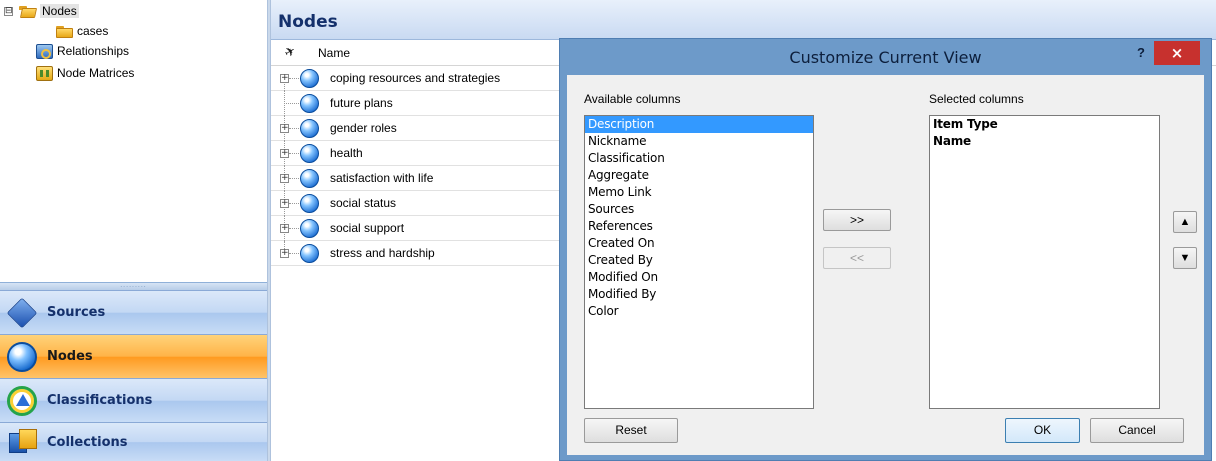  I want to click on nav-button-sources: Sources, so click(133, 312).